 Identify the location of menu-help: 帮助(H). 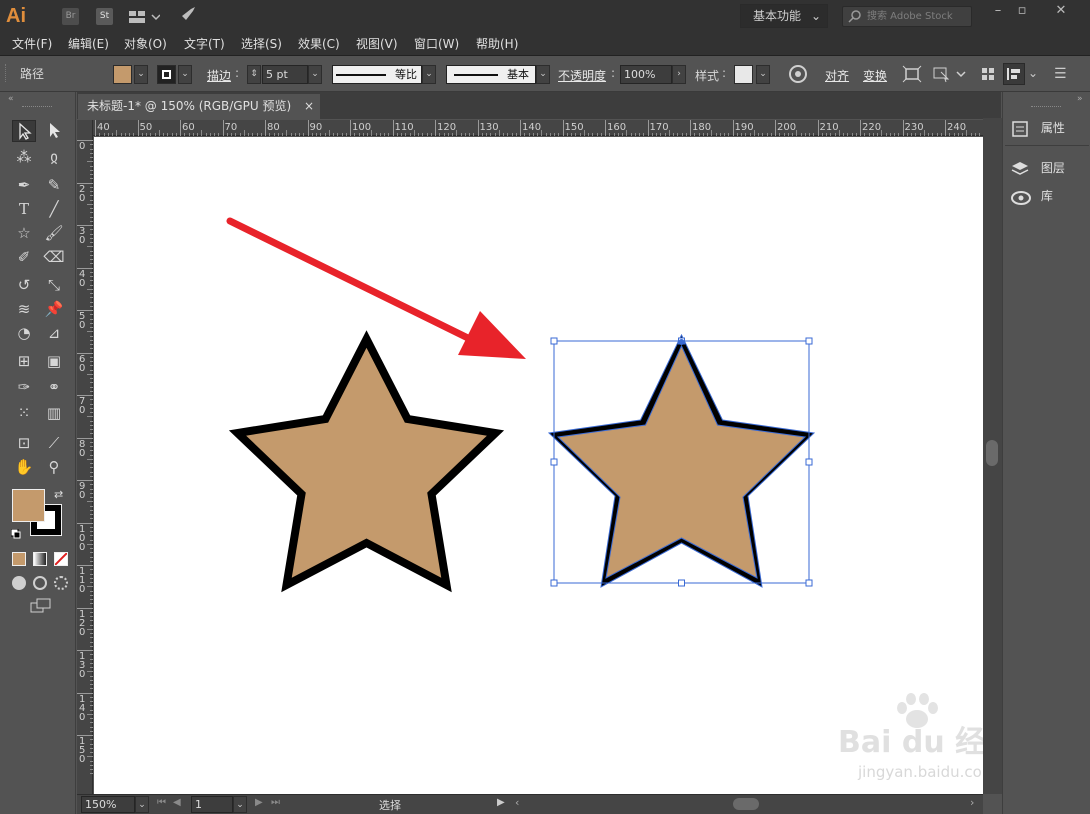
(497, 44).